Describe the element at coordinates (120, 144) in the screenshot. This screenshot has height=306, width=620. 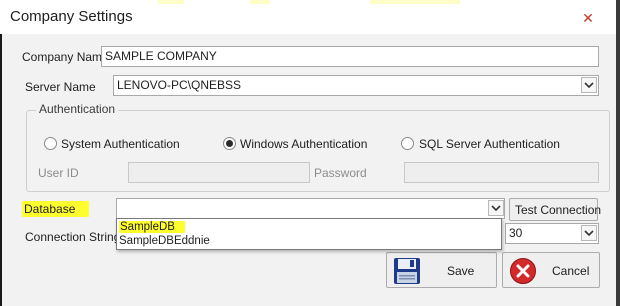
I see `system-authentication-label: System Authentication` at that location.